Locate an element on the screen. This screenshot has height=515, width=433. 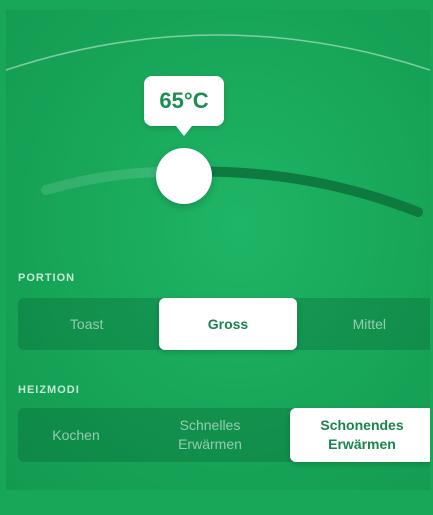
portion-option-gross: Gross is located at coordinates (228, 324).